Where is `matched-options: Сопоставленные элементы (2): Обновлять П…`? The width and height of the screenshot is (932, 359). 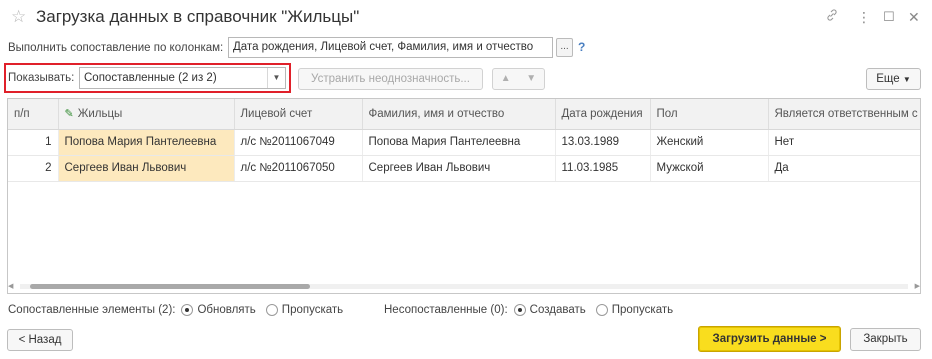
matched-options: Сопоставленные элементы (2): Обновлять П… is located at coordinates (175, 310).